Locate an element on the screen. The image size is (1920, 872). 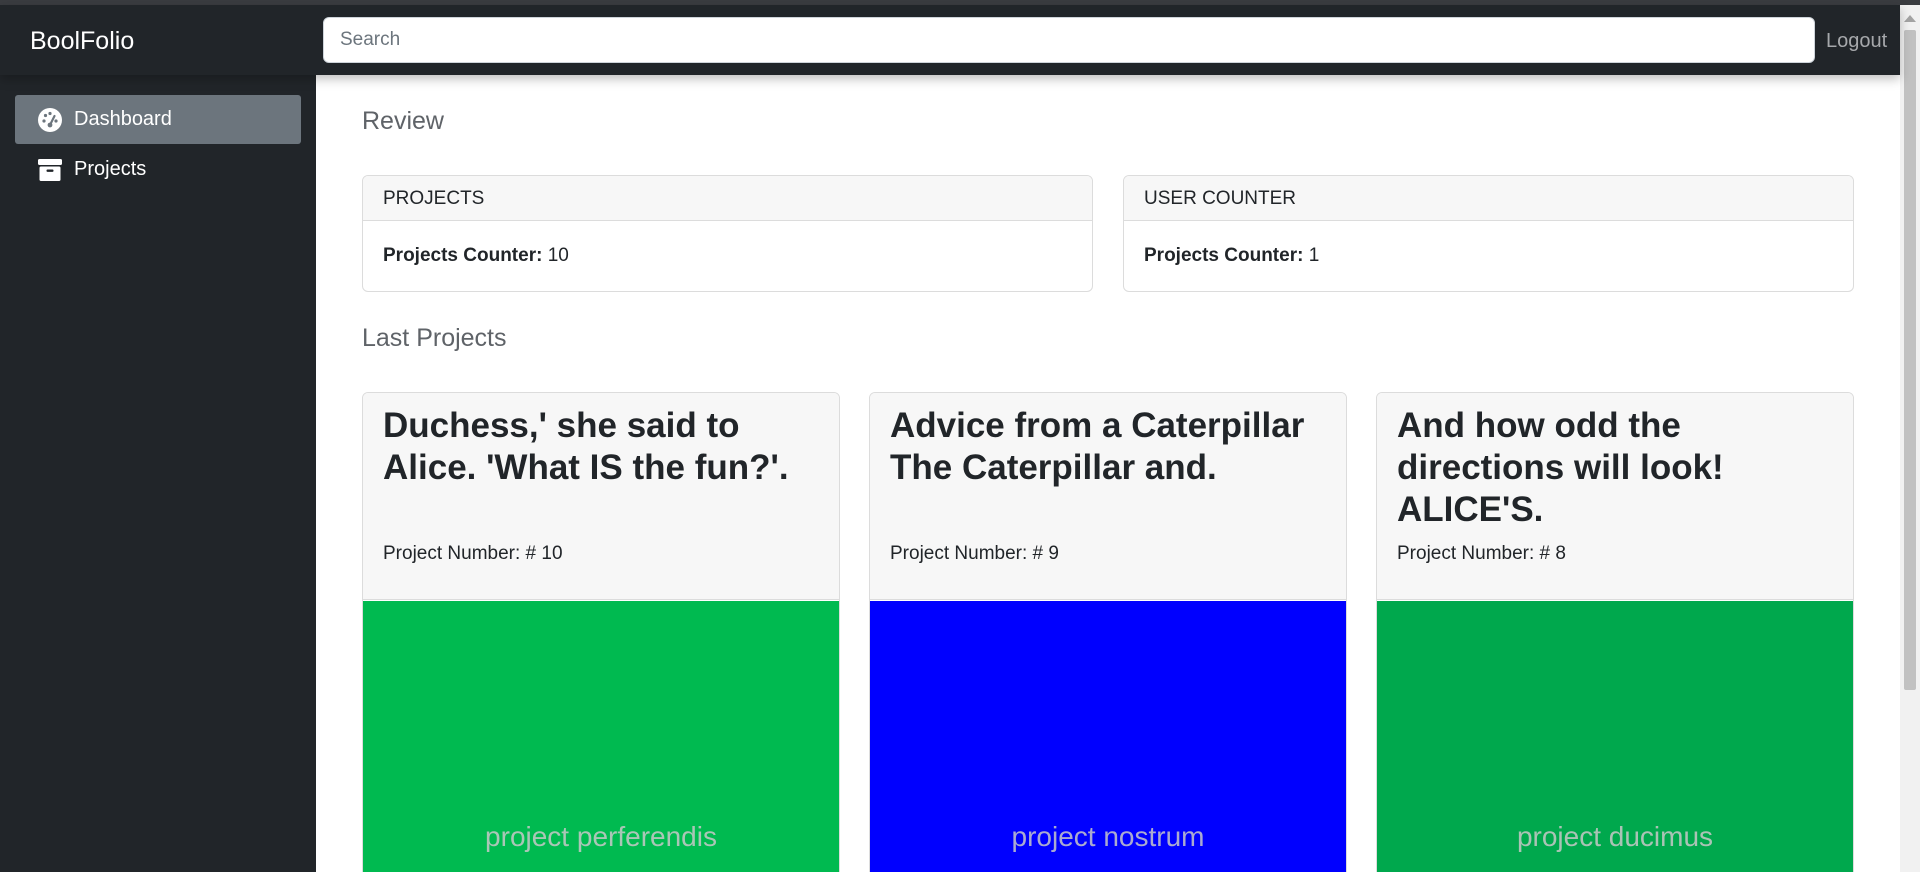
archive-box-icon is located at coordinates (50, 170).